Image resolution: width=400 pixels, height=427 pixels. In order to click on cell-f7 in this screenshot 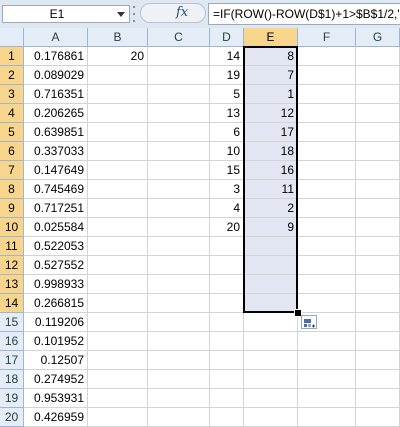, I will do `click(327, 170)`.